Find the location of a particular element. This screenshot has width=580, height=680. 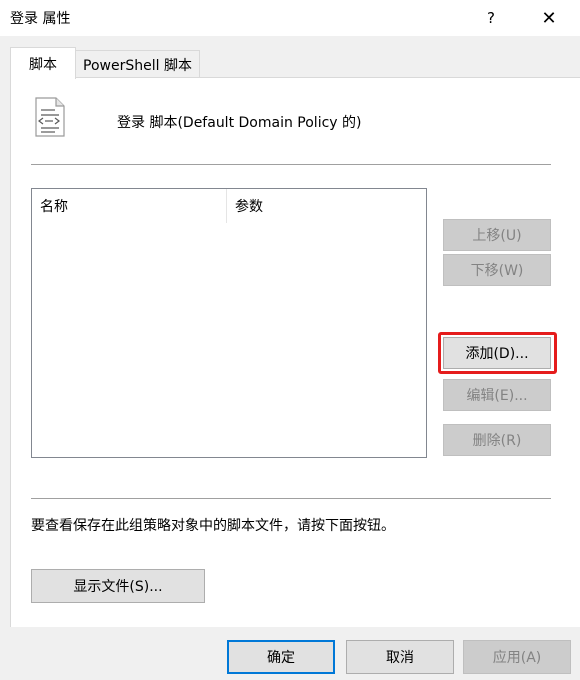

move-down-button: 下移(W) is located at coordinates (497, 270).